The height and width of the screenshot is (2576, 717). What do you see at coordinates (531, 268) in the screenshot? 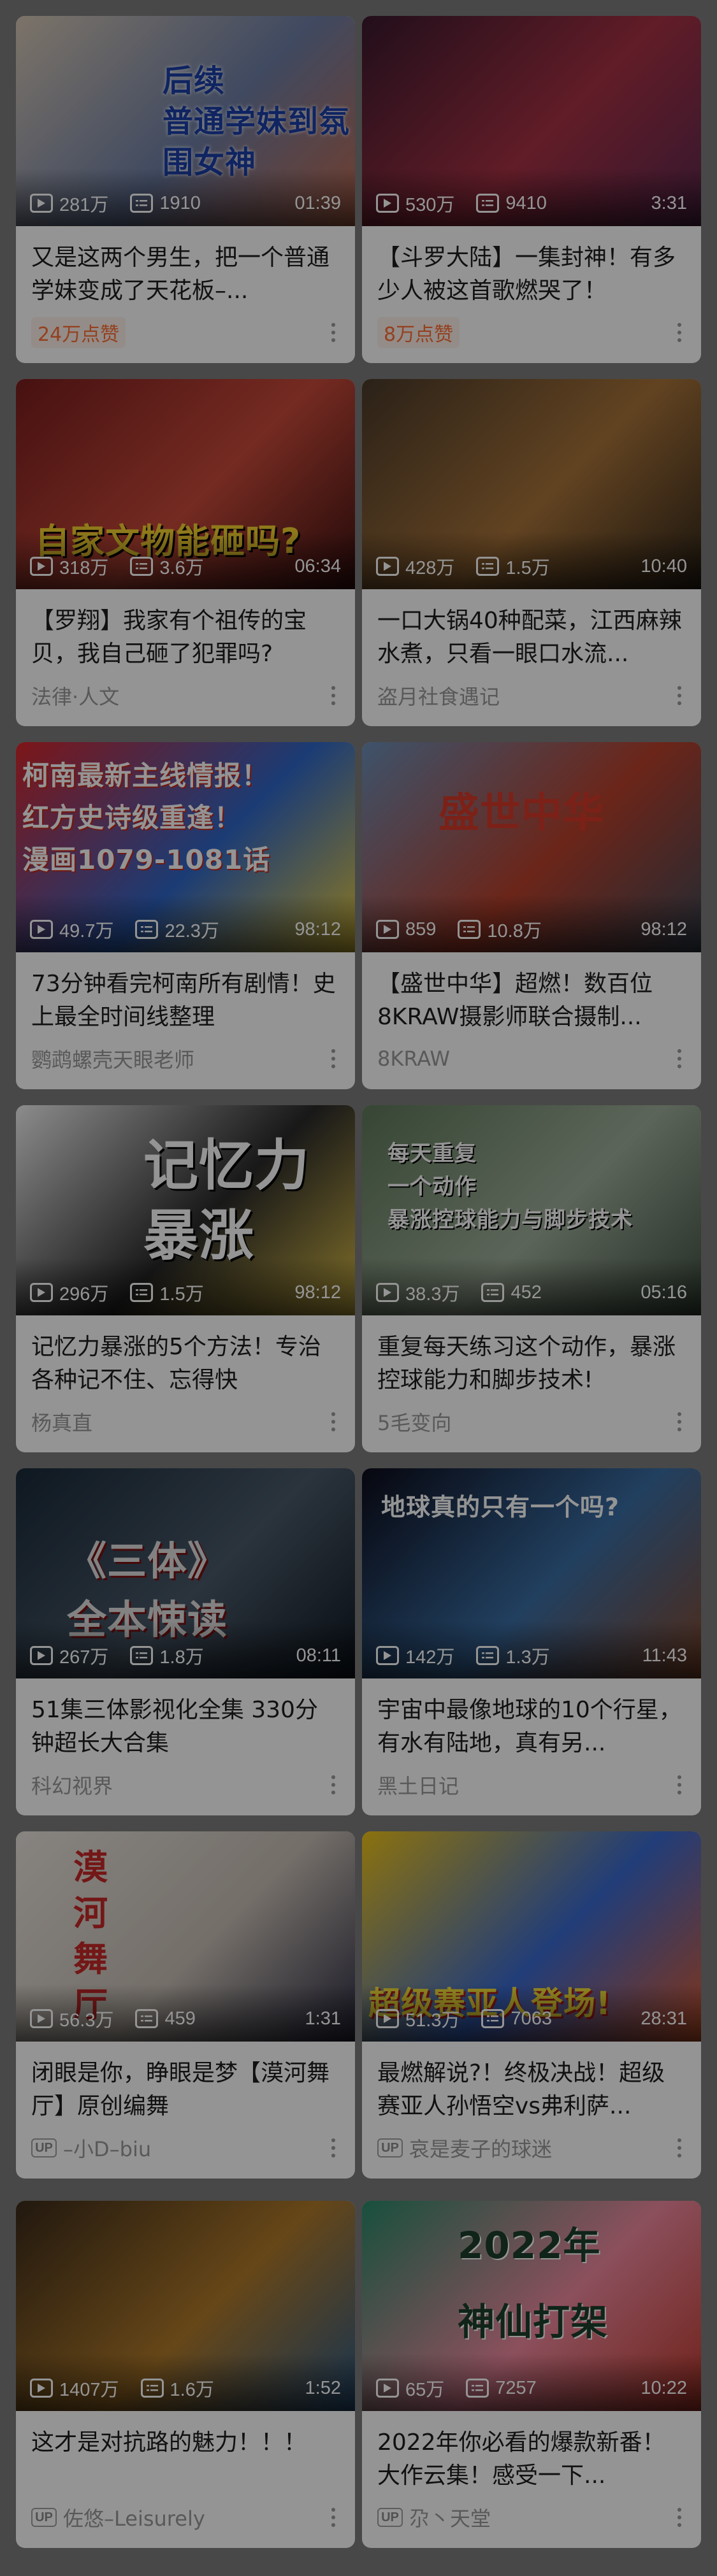
I see `video-title: 【斗罗大陆】一集封神！有多少人被这首歌燃哭了！` at bounding box center [531, 268].